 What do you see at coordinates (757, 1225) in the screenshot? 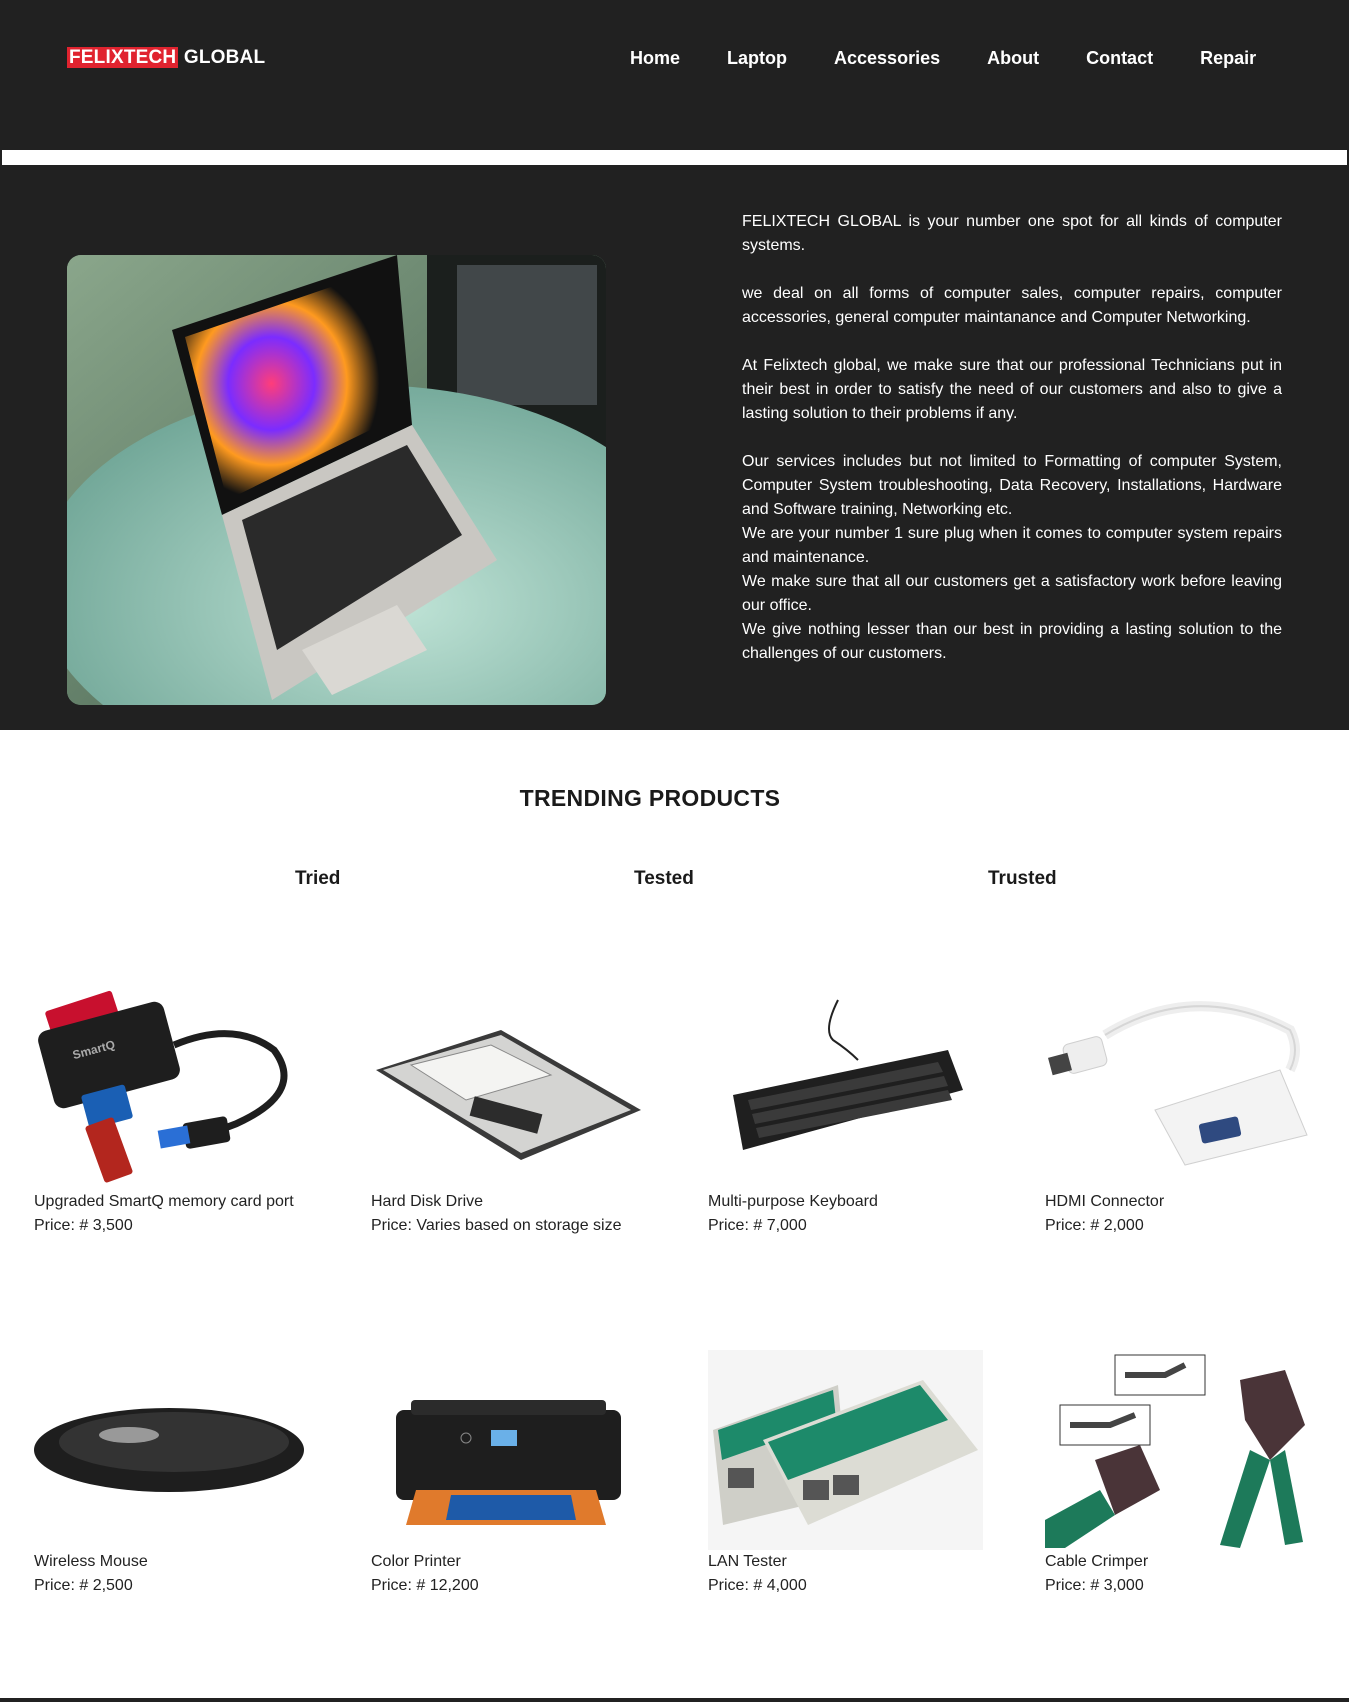
I see `product-price: Price: # 7,000` at bounding box center [757, 1225].